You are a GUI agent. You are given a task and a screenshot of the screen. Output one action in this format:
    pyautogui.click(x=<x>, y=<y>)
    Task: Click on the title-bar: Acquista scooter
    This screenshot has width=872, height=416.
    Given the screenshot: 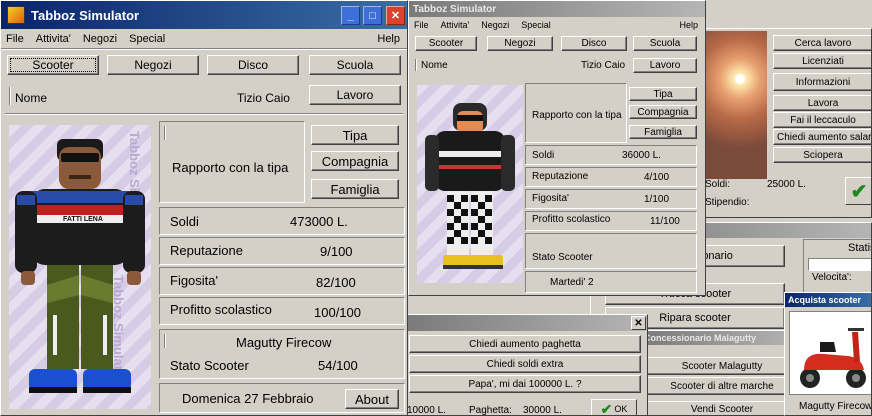 What is the action you would take?
    pyautogui.click(x=828, y=300)
    